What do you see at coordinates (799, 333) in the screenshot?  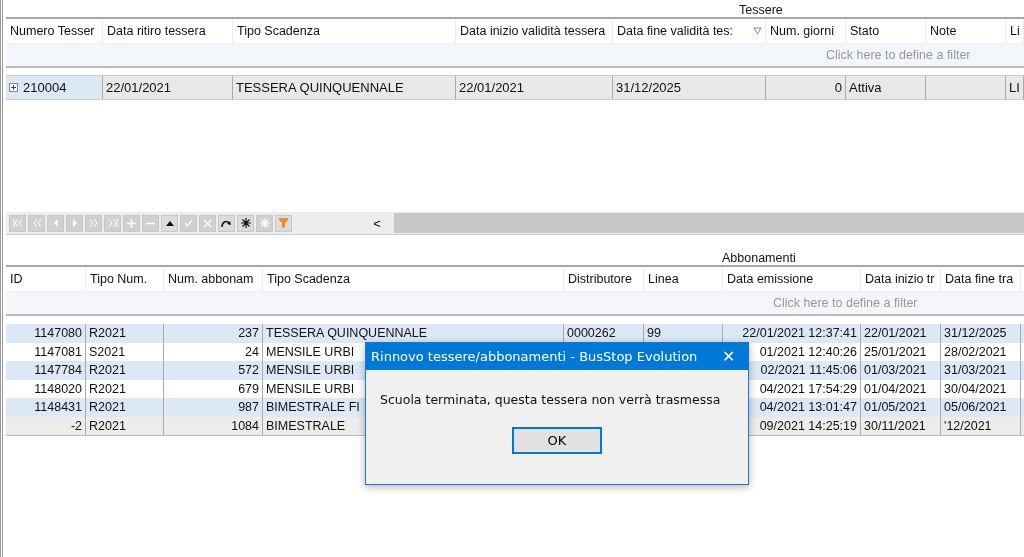 I see `table-cell: 22/01/2021 12:37:41` at bounding box center [799, 333].